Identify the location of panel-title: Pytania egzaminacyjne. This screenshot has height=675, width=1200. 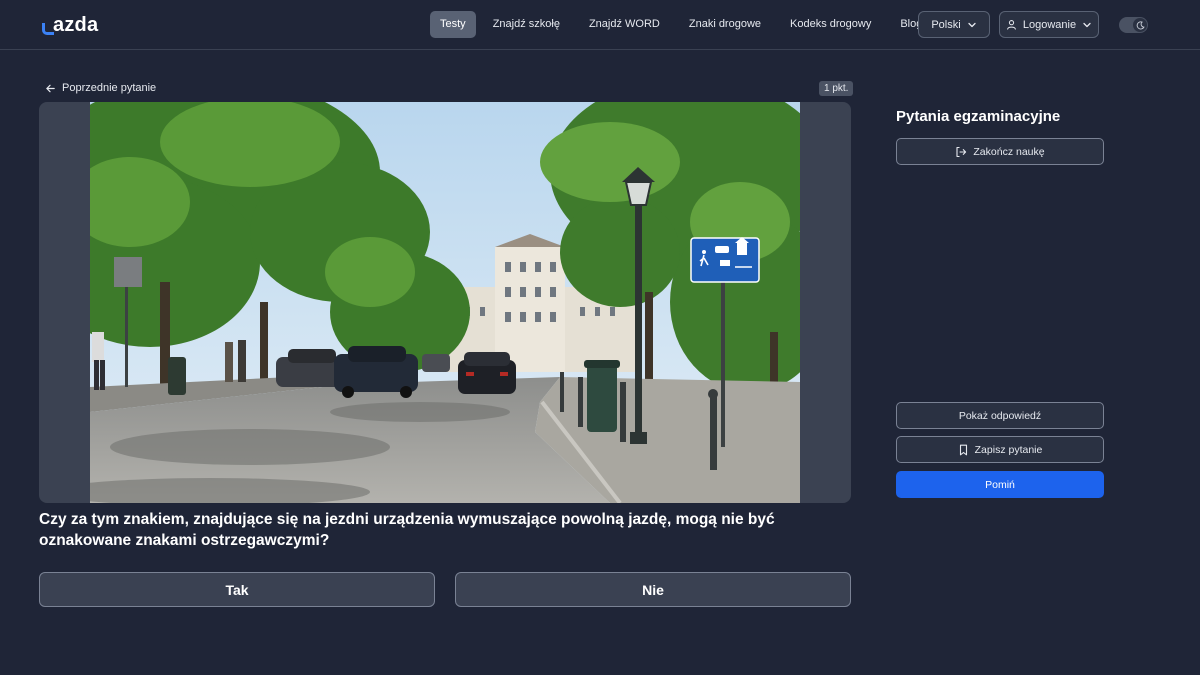
(978, 116).